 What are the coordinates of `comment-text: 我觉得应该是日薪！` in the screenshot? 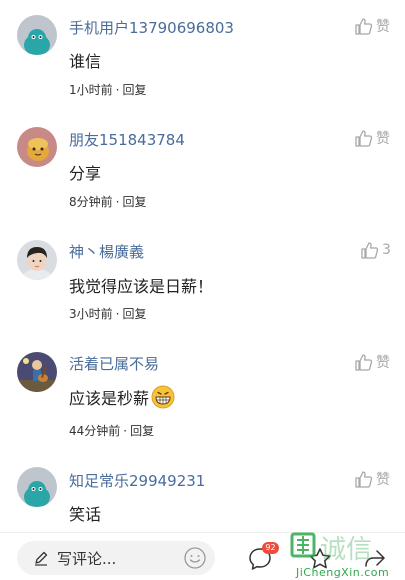 It's located at (141, 285).